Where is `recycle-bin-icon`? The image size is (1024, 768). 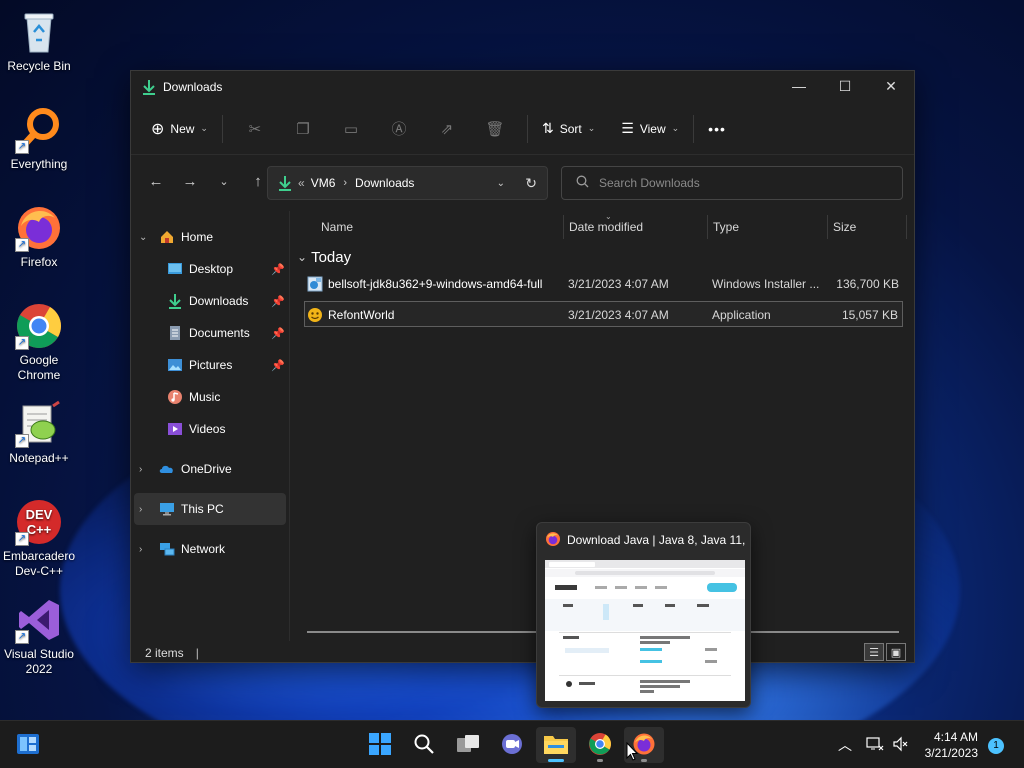 recycle-bin-icon is located at coordinates (39, 32).